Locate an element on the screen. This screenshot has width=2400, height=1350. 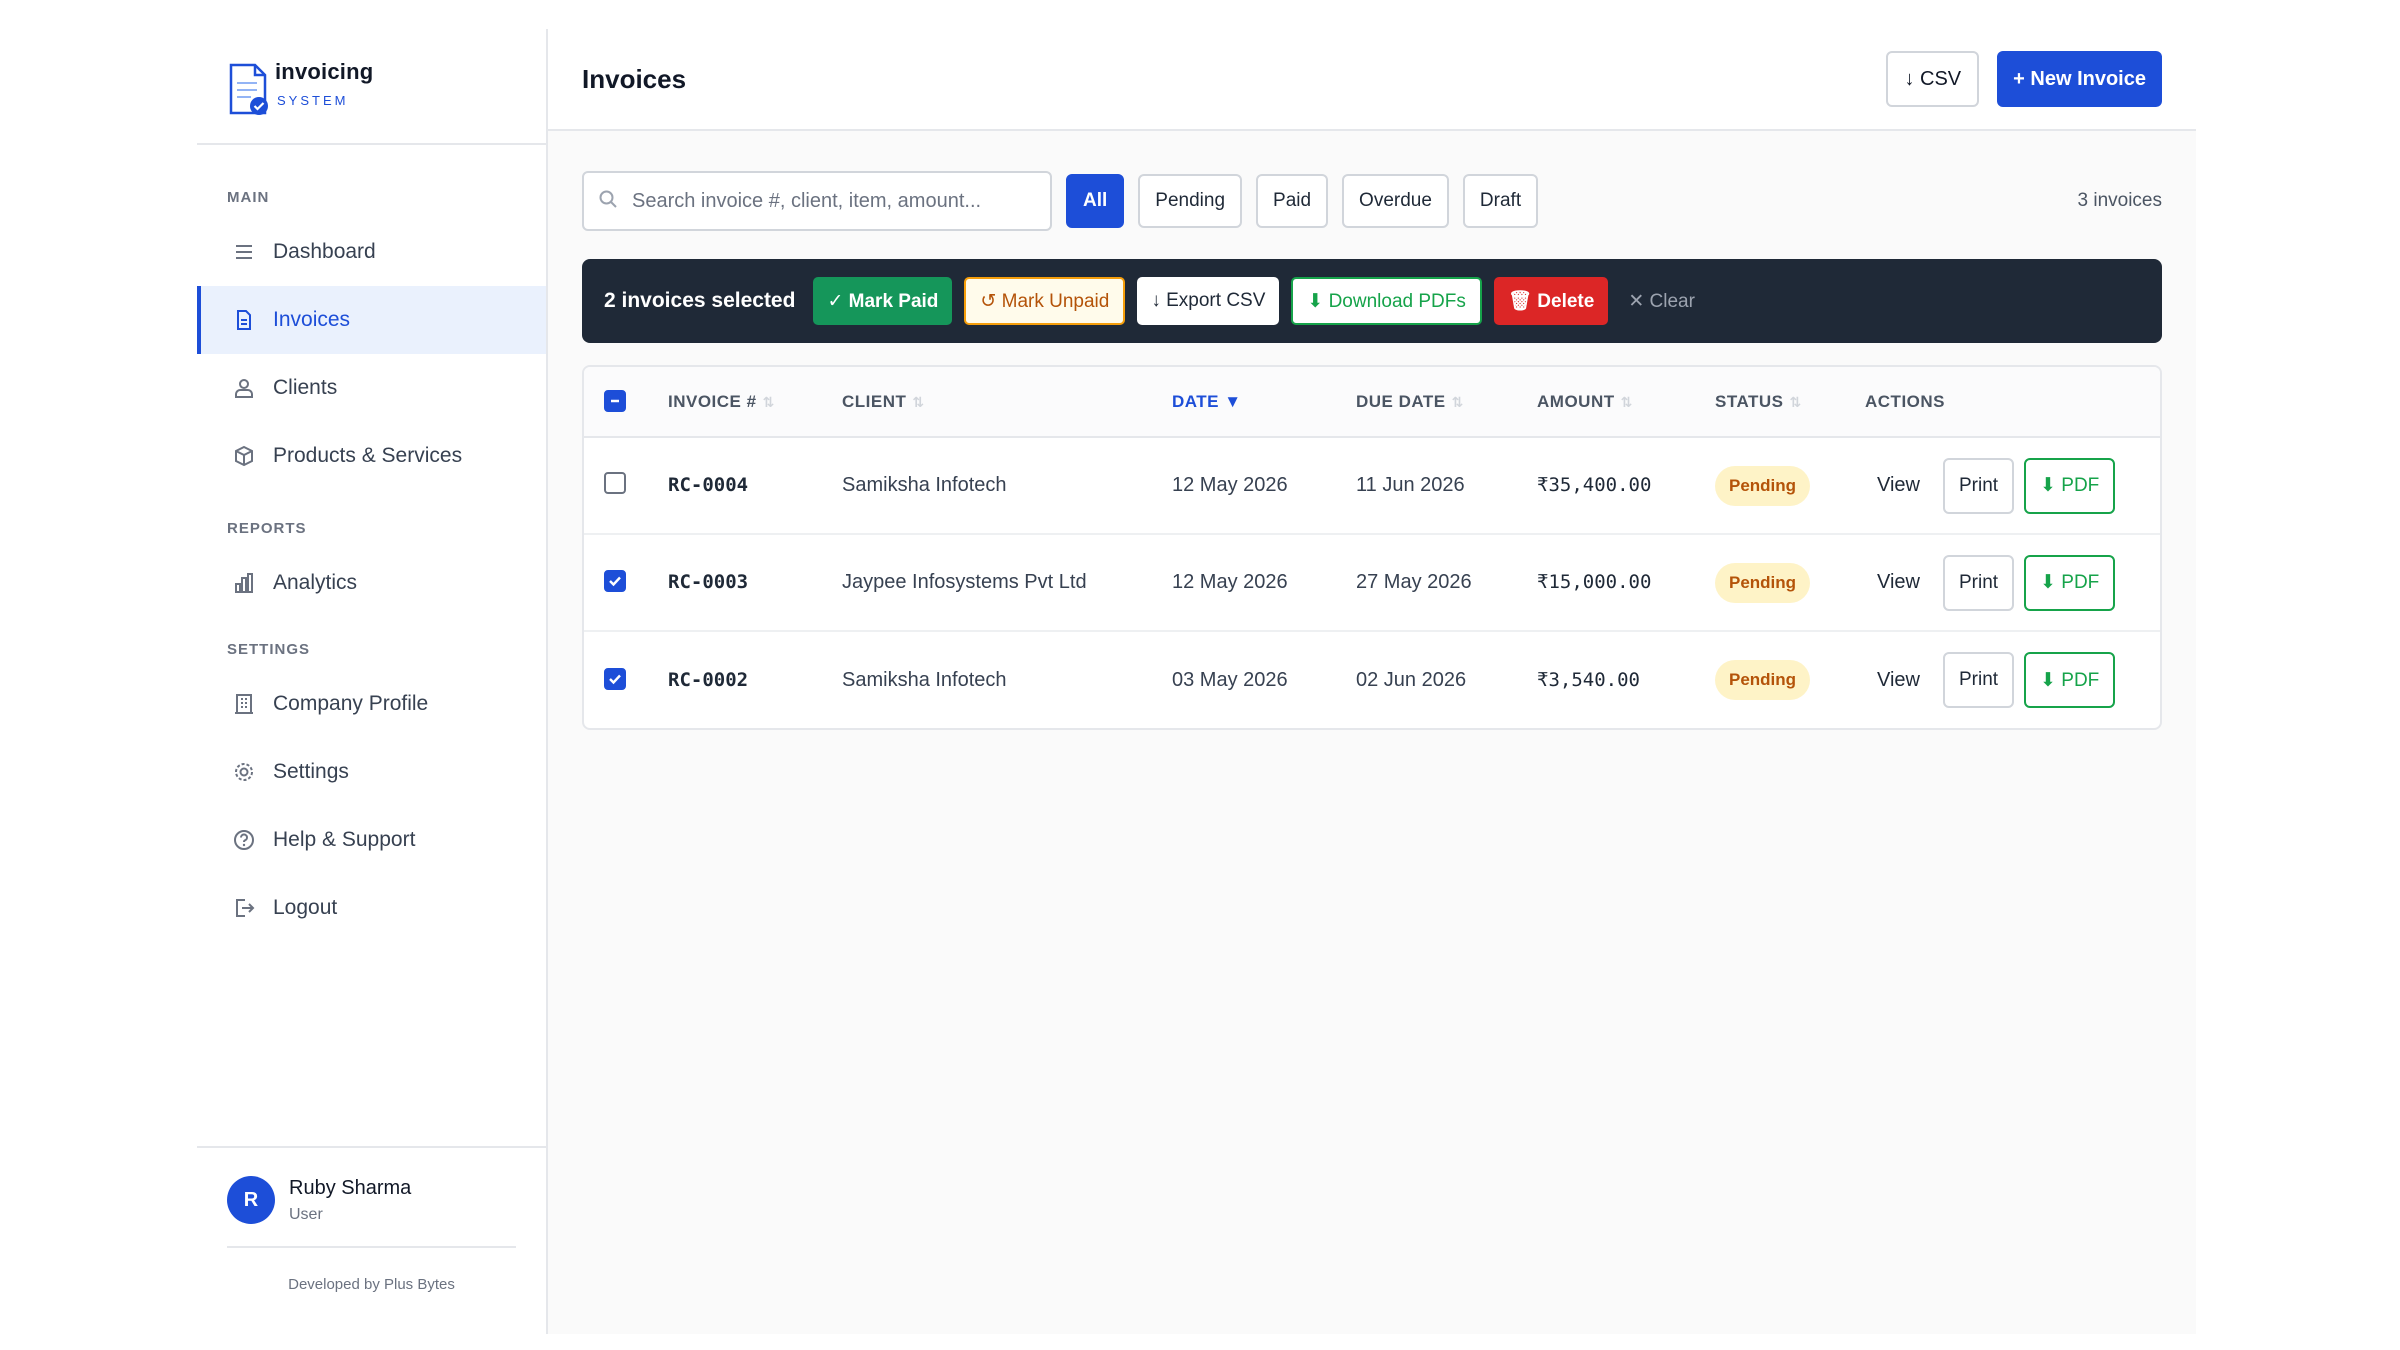
sidebar-item-label: Dashboard is located at coordinates (324, 251).